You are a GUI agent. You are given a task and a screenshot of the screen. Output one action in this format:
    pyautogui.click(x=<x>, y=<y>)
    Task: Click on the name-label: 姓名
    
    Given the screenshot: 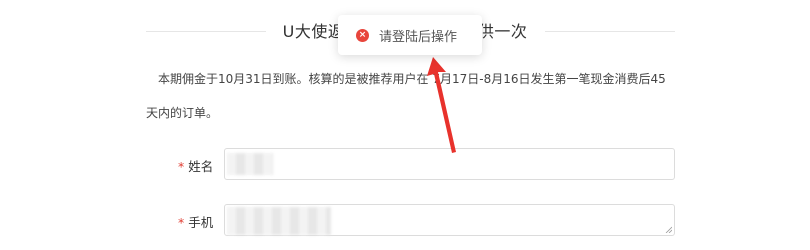 What is the action you would take?
    pyautogui.click(x=201, y=166)
    